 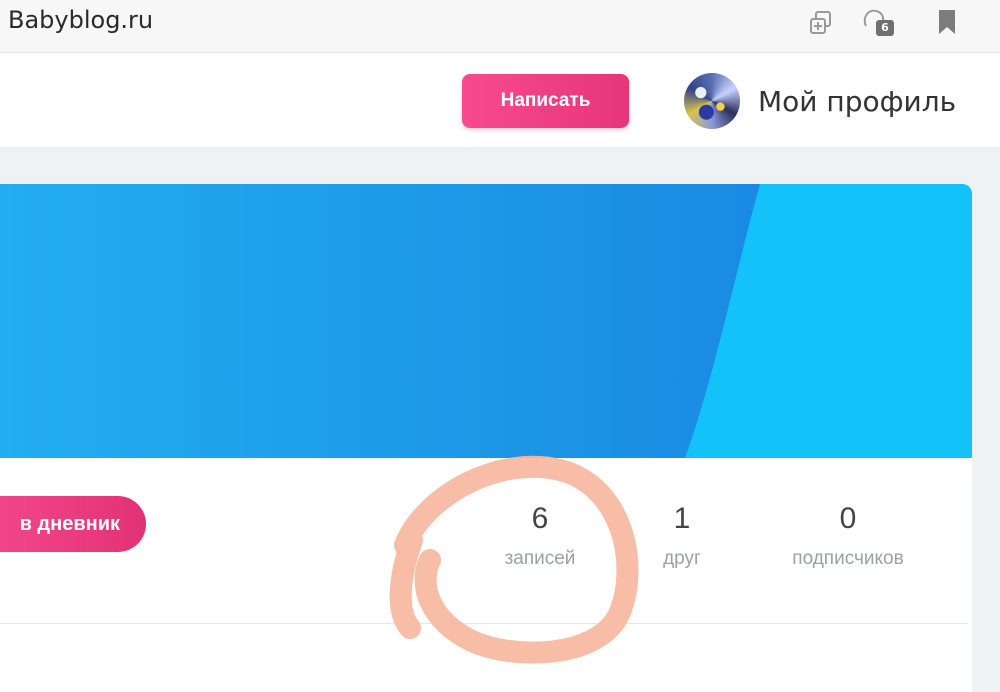 What do you see at coordinates (545, 101) in the screenshot?
I see `write-button: Написать` at bounding box center [545, 101].